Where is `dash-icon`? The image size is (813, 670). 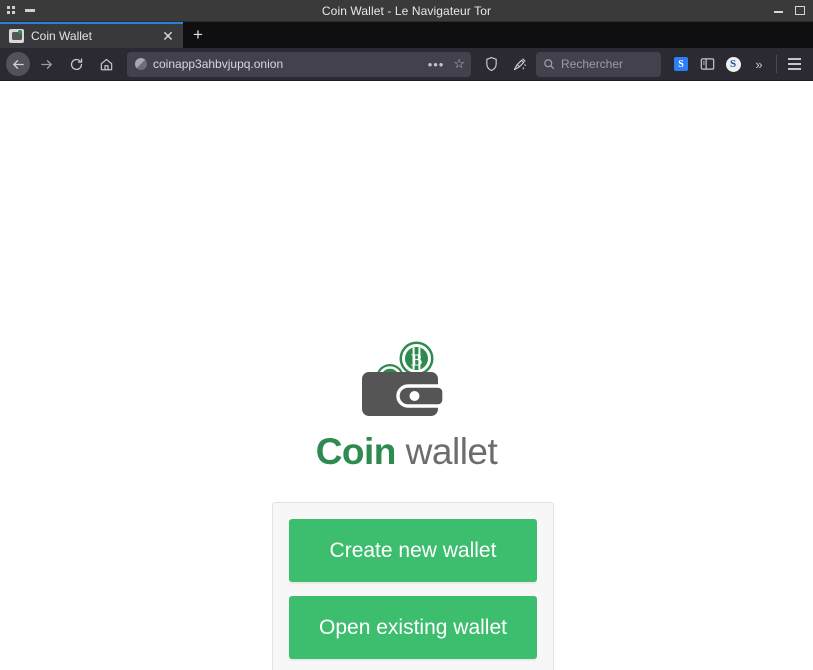 dash-icon is located at coordinates (30, 10).